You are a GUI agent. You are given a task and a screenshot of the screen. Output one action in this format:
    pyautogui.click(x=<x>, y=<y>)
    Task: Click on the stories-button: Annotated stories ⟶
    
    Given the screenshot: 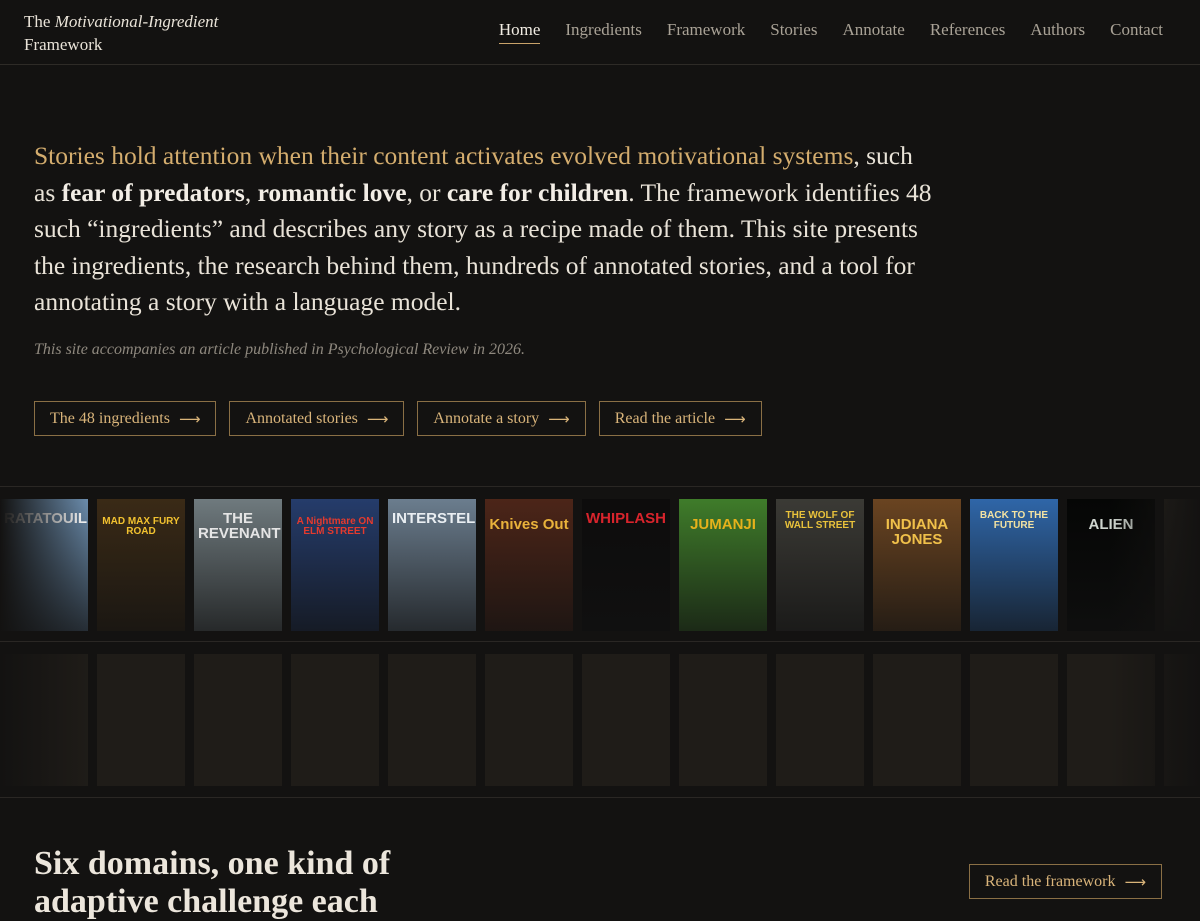 What is the action you would take?
    pyautogui.click(x=317, y=418)
    